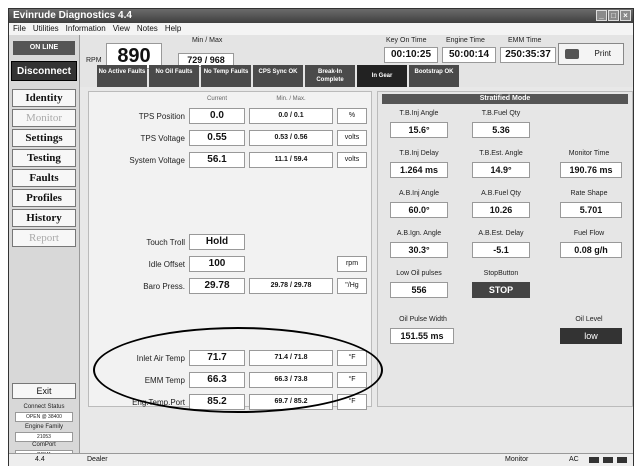 The width and height of the screenshot is (640, 474). What do you see at coordinates (44, 433) in the screenshot?
I see `engine-family: Engine Family 21053` at bounding box center [44, 433].